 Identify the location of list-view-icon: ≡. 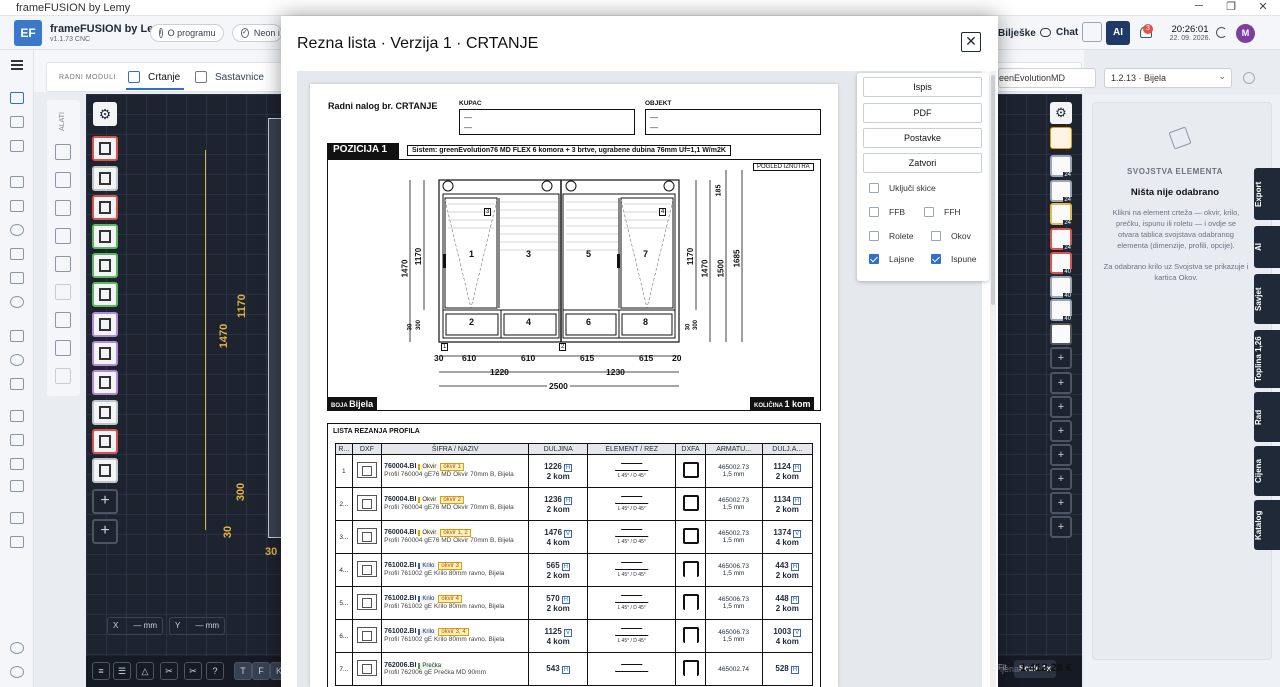
(101, 671).